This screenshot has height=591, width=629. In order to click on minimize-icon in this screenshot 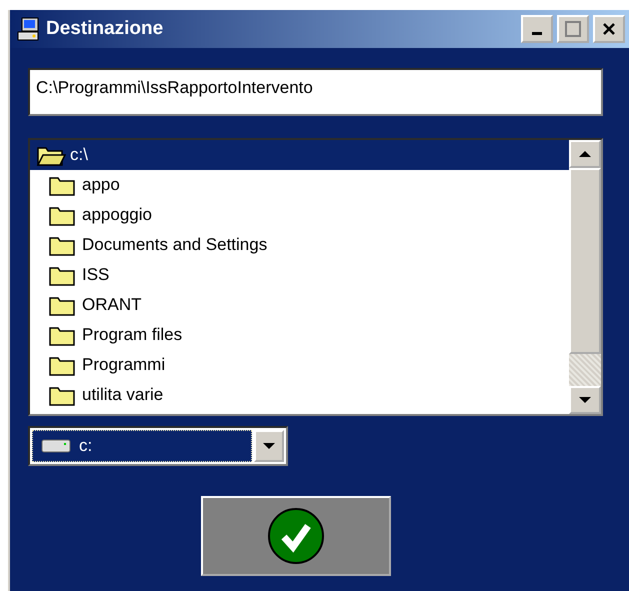, I will do `click(537, 33)`.